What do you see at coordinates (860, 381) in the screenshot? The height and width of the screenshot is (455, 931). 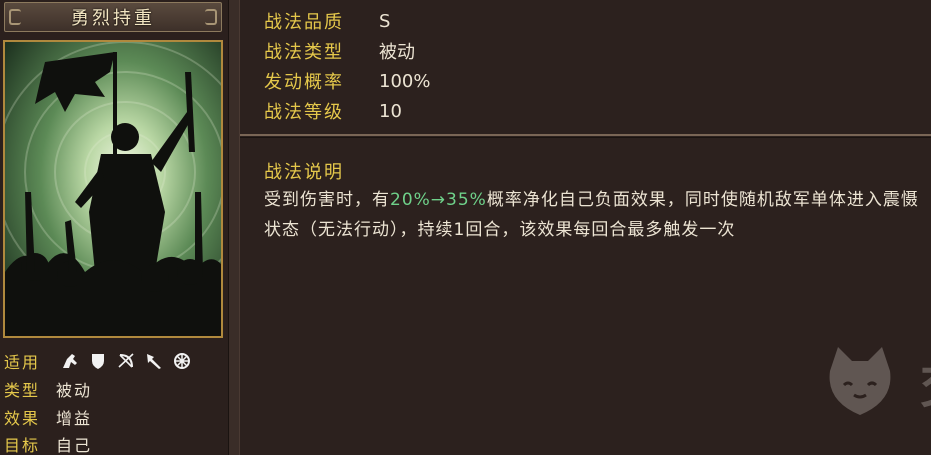 I see `cat-logo-icon` at bounding box center [860, 381].